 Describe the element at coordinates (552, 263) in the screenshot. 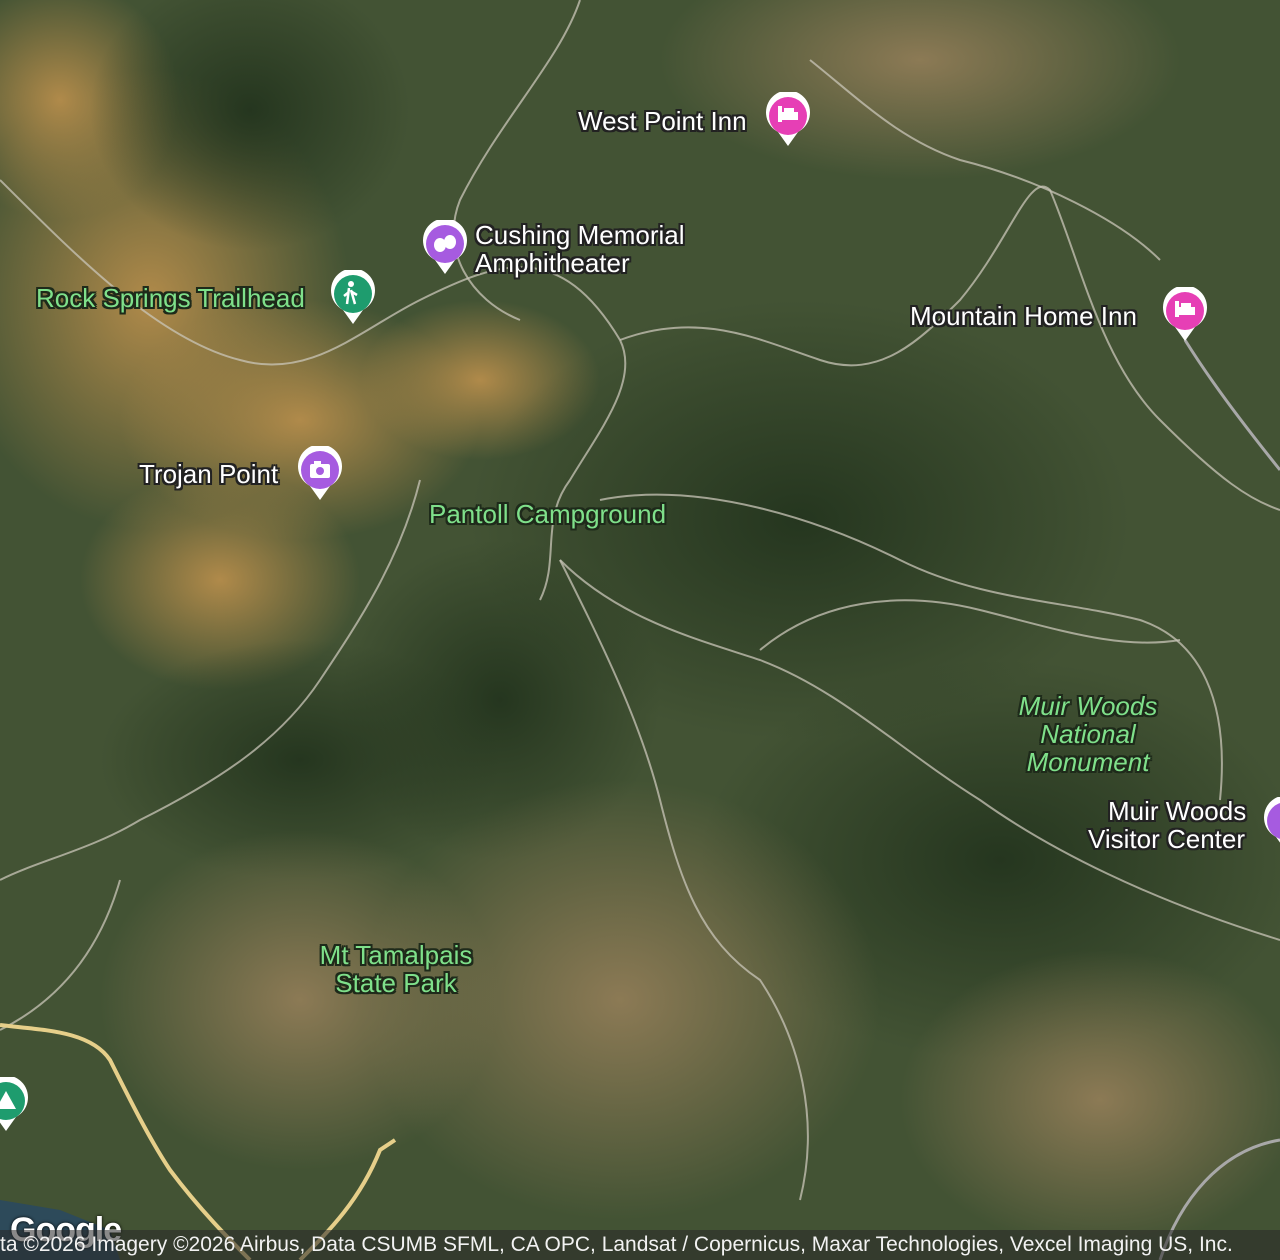

I see `label-cushing-line2: Amphitheater` at that location.